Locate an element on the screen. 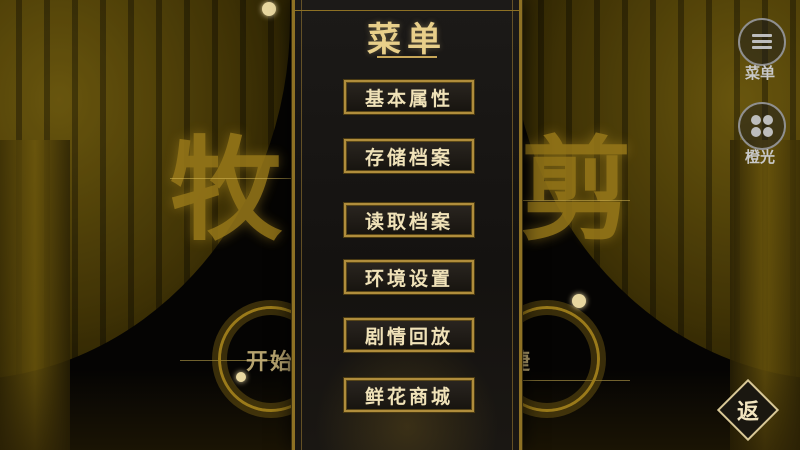 The height and width of the screenshot is (450, 800). orange-light-label: 橙光 is located at coordinates (759, 157).